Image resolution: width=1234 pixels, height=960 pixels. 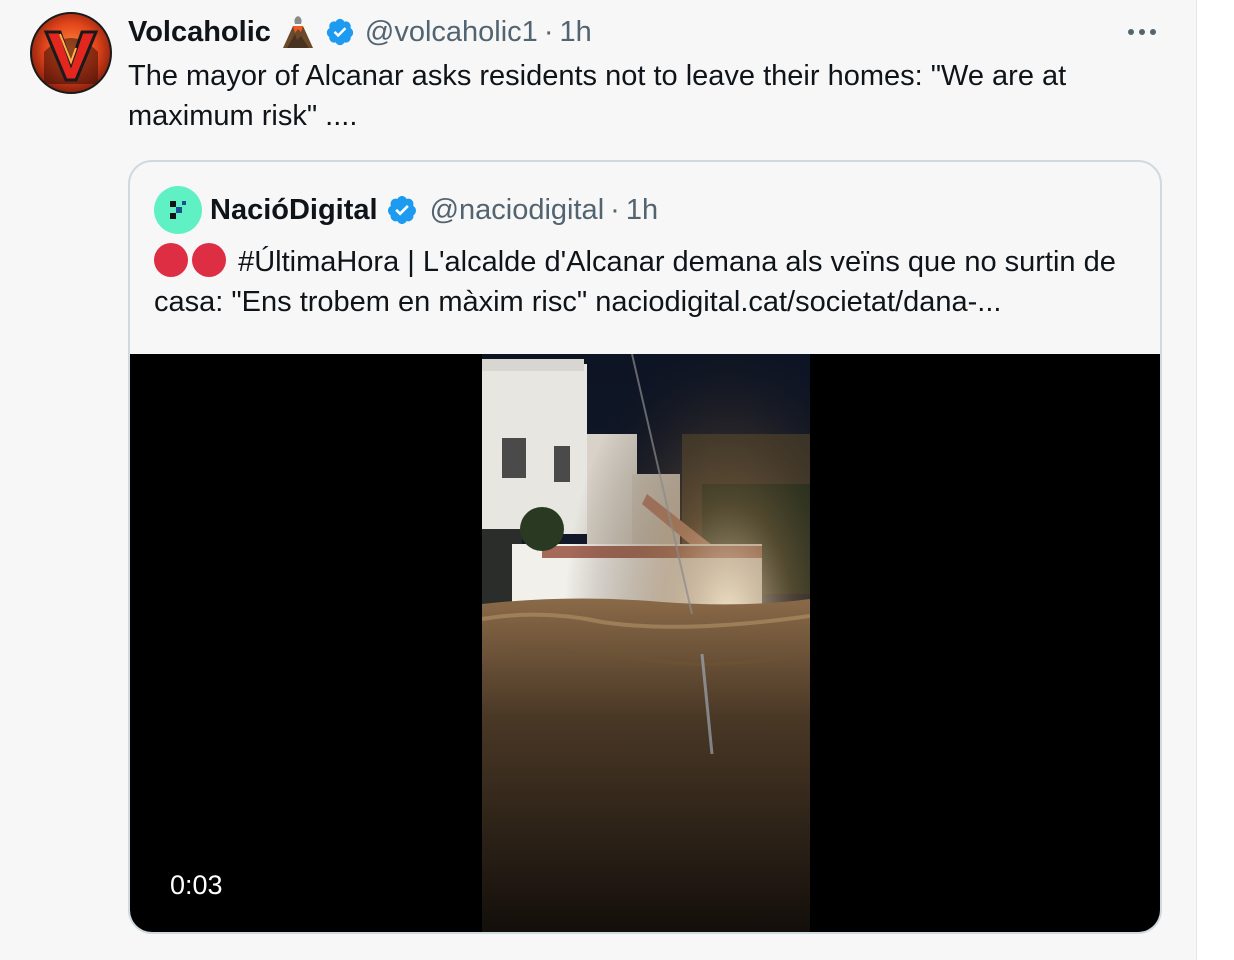 What do you see at coordinates (294, 210) in the screenshot?
I see `quoted-author-name: NacióDigital` at bounding box center [294, 210].